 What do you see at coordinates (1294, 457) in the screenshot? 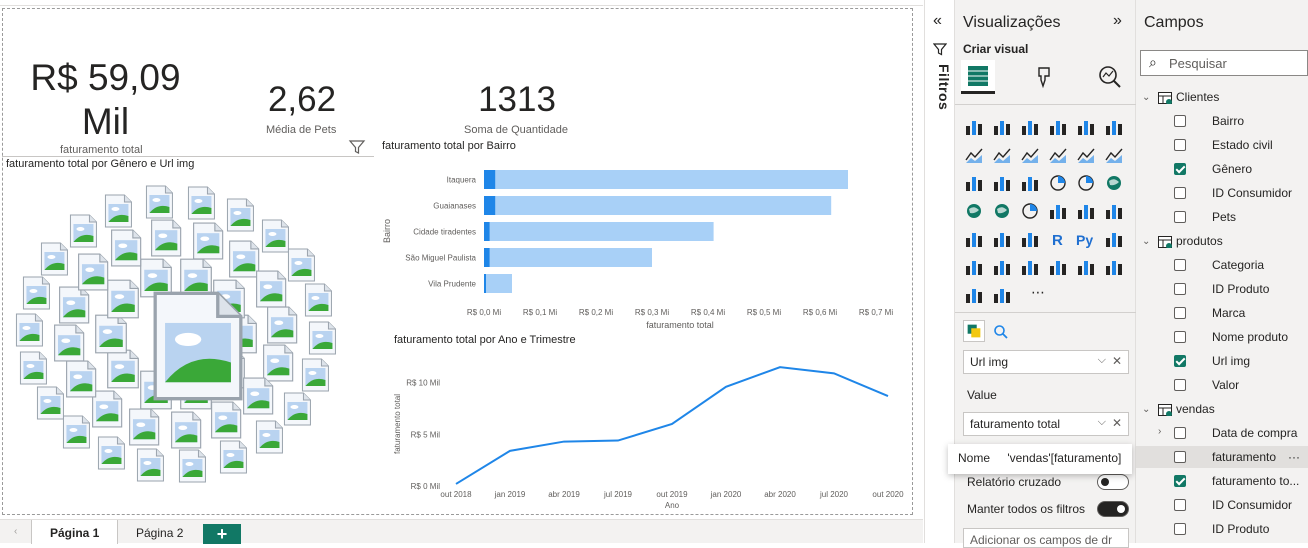
I see `field-more-options-icon: ···` at bounding box center [1294, 457].